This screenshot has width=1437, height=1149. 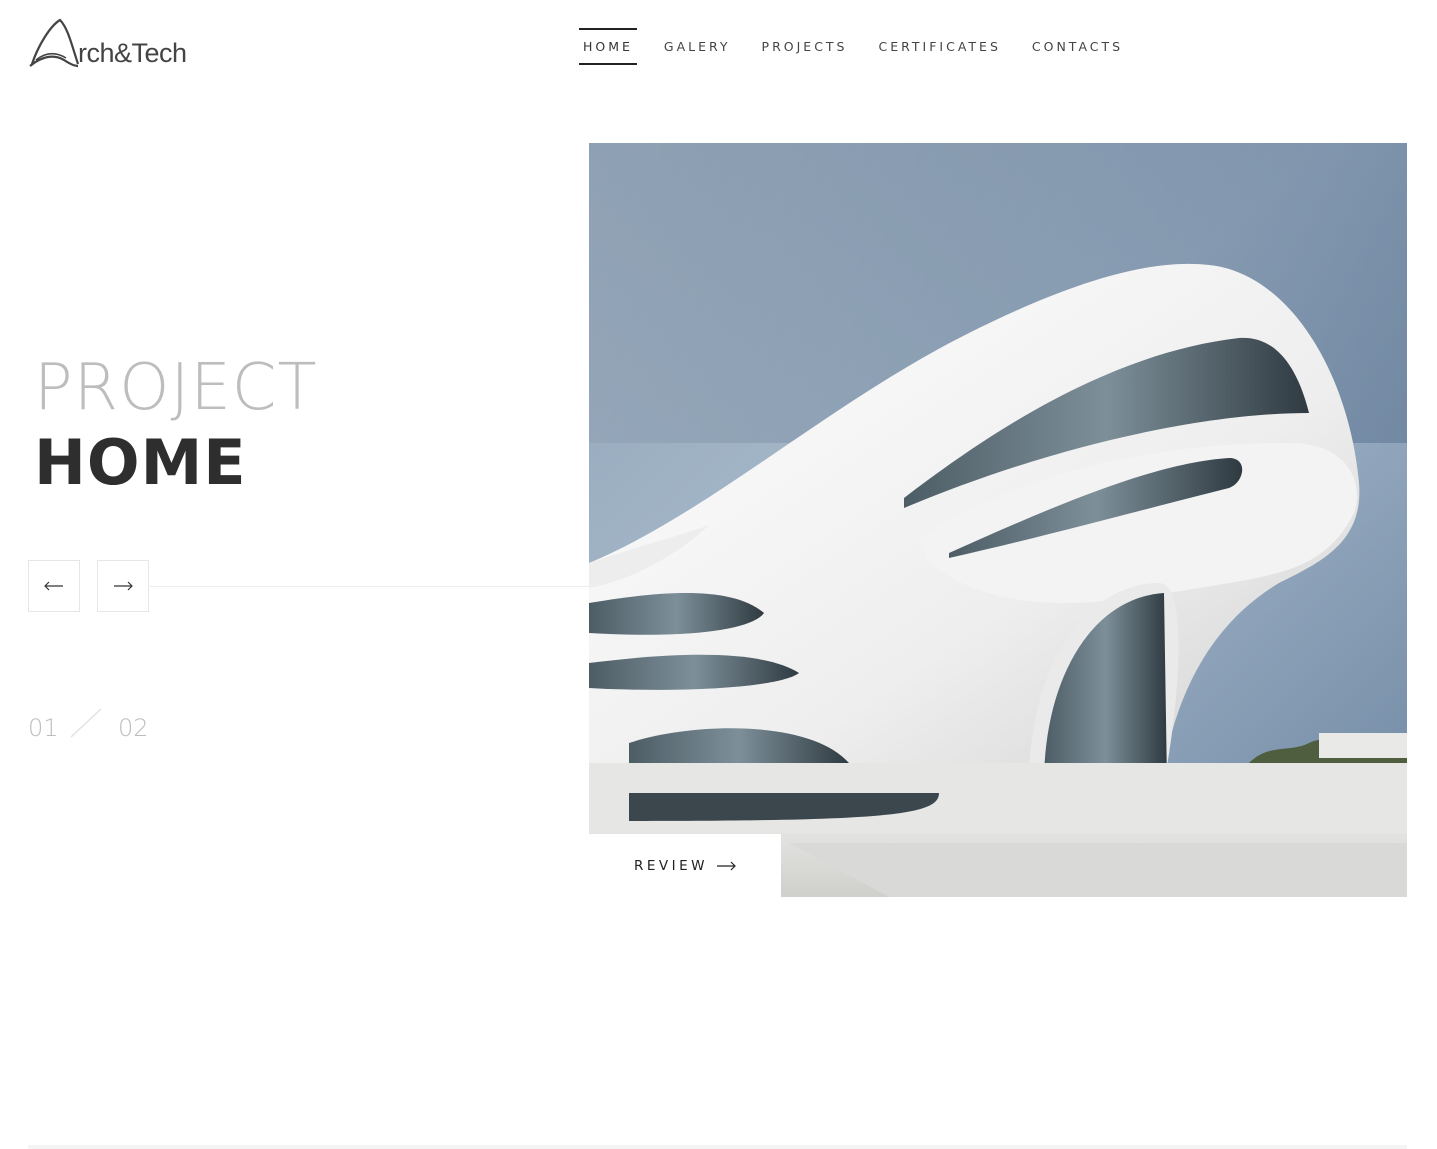 I want to click on slide-counter-current: 01, so click(x=43, y=728).